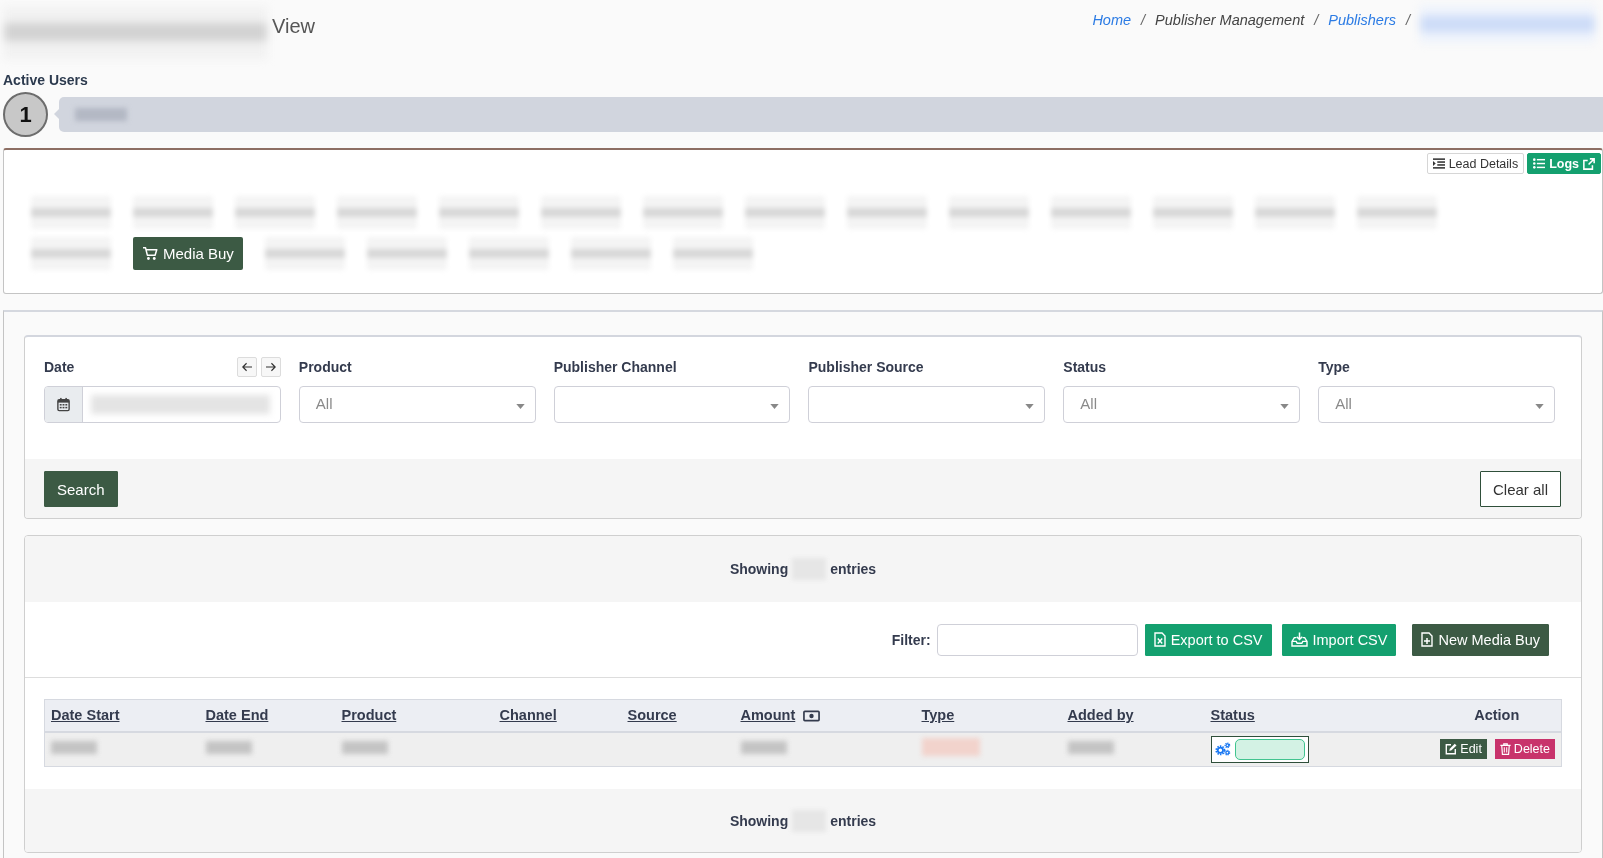 The image size is (1603, 858). I want to click on previous-range-button, so click(246, 367).